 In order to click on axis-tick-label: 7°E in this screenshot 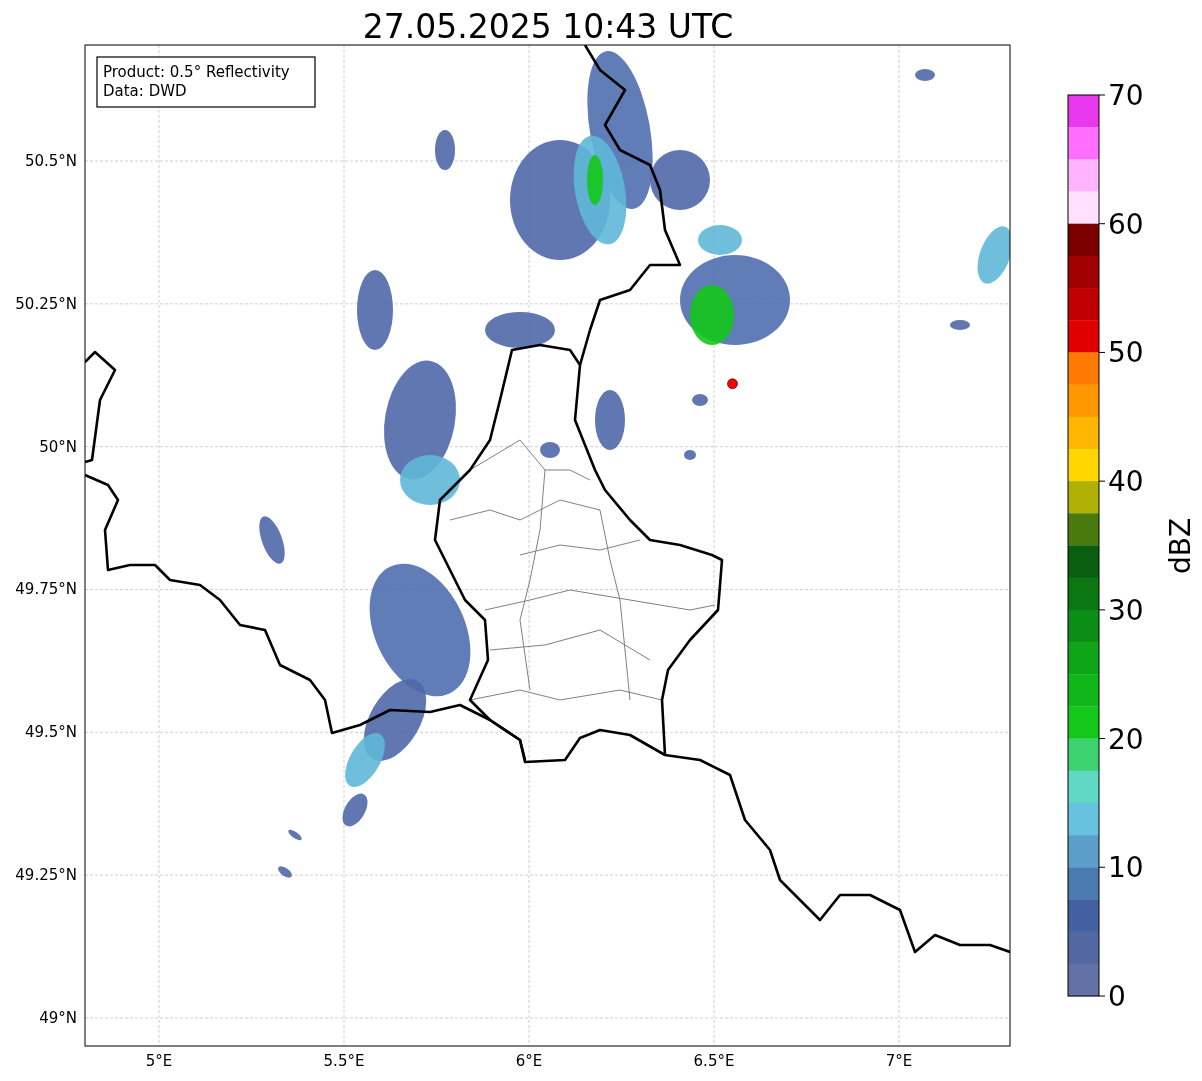, I will do `click(899, 1061)`.